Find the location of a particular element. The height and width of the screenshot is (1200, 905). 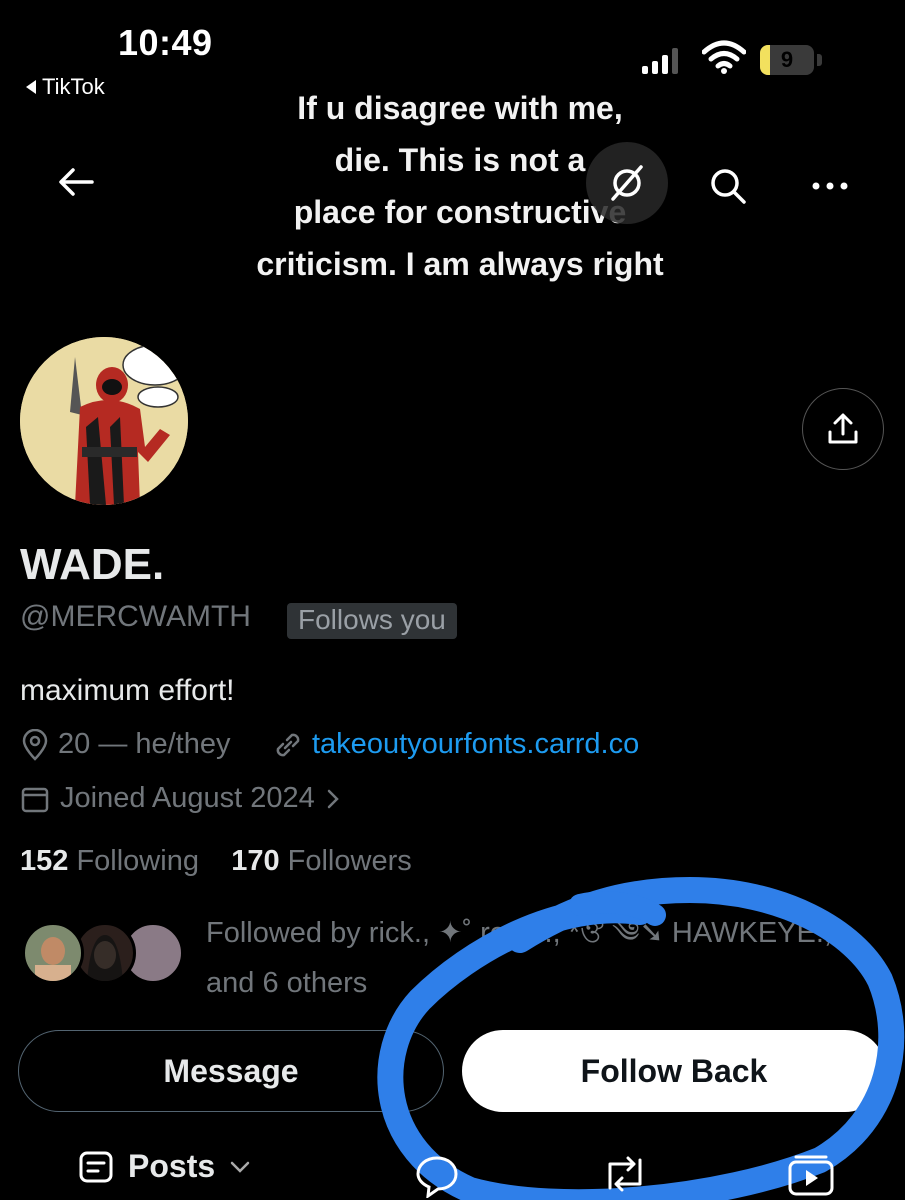

share-profile-button is located at coordinates (843, 429).